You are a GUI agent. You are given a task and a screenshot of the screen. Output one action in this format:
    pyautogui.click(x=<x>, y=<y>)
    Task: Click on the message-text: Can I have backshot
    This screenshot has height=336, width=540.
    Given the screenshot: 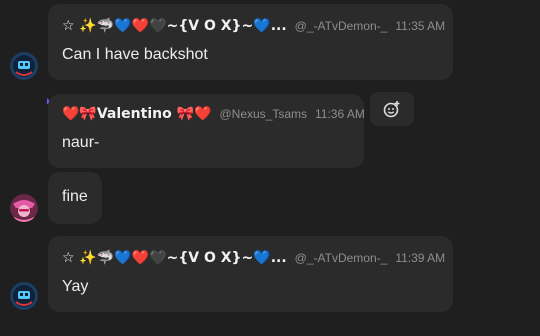 What is the action you would take?
    pyautogui.click(x=135, y=54)
    